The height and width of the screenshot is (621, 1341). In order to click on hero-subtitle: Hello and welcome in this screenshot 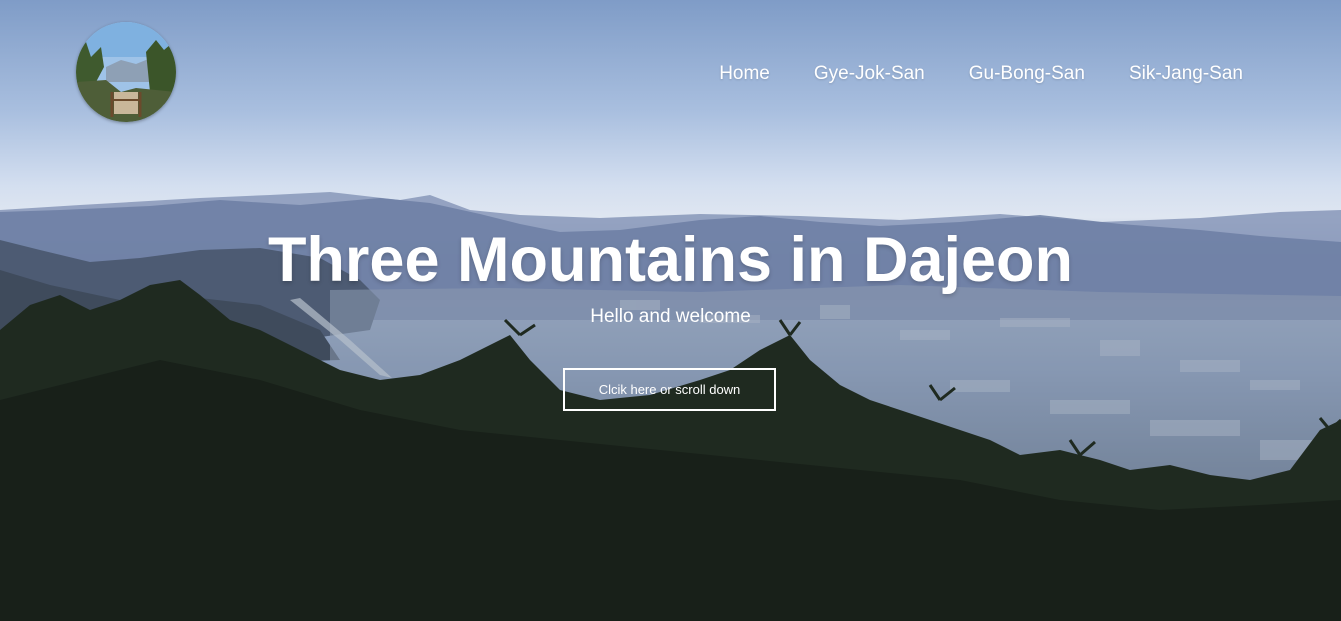, I will do `click(670, 316)`.